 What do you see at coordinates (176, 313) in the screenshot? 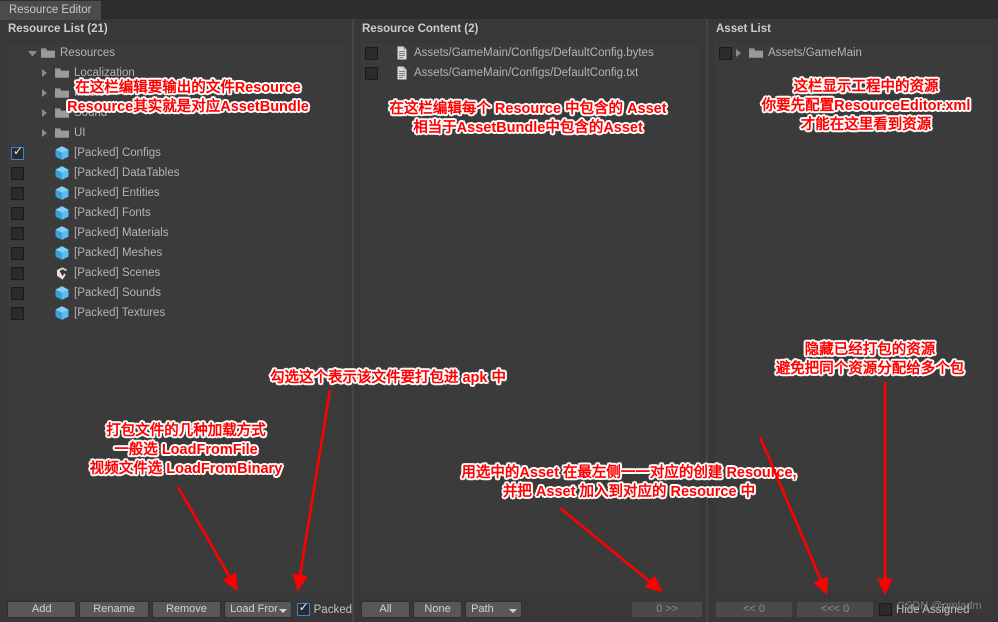
I see `resource-list-row: [Packed] Textures` at bounding box center [176, 313].